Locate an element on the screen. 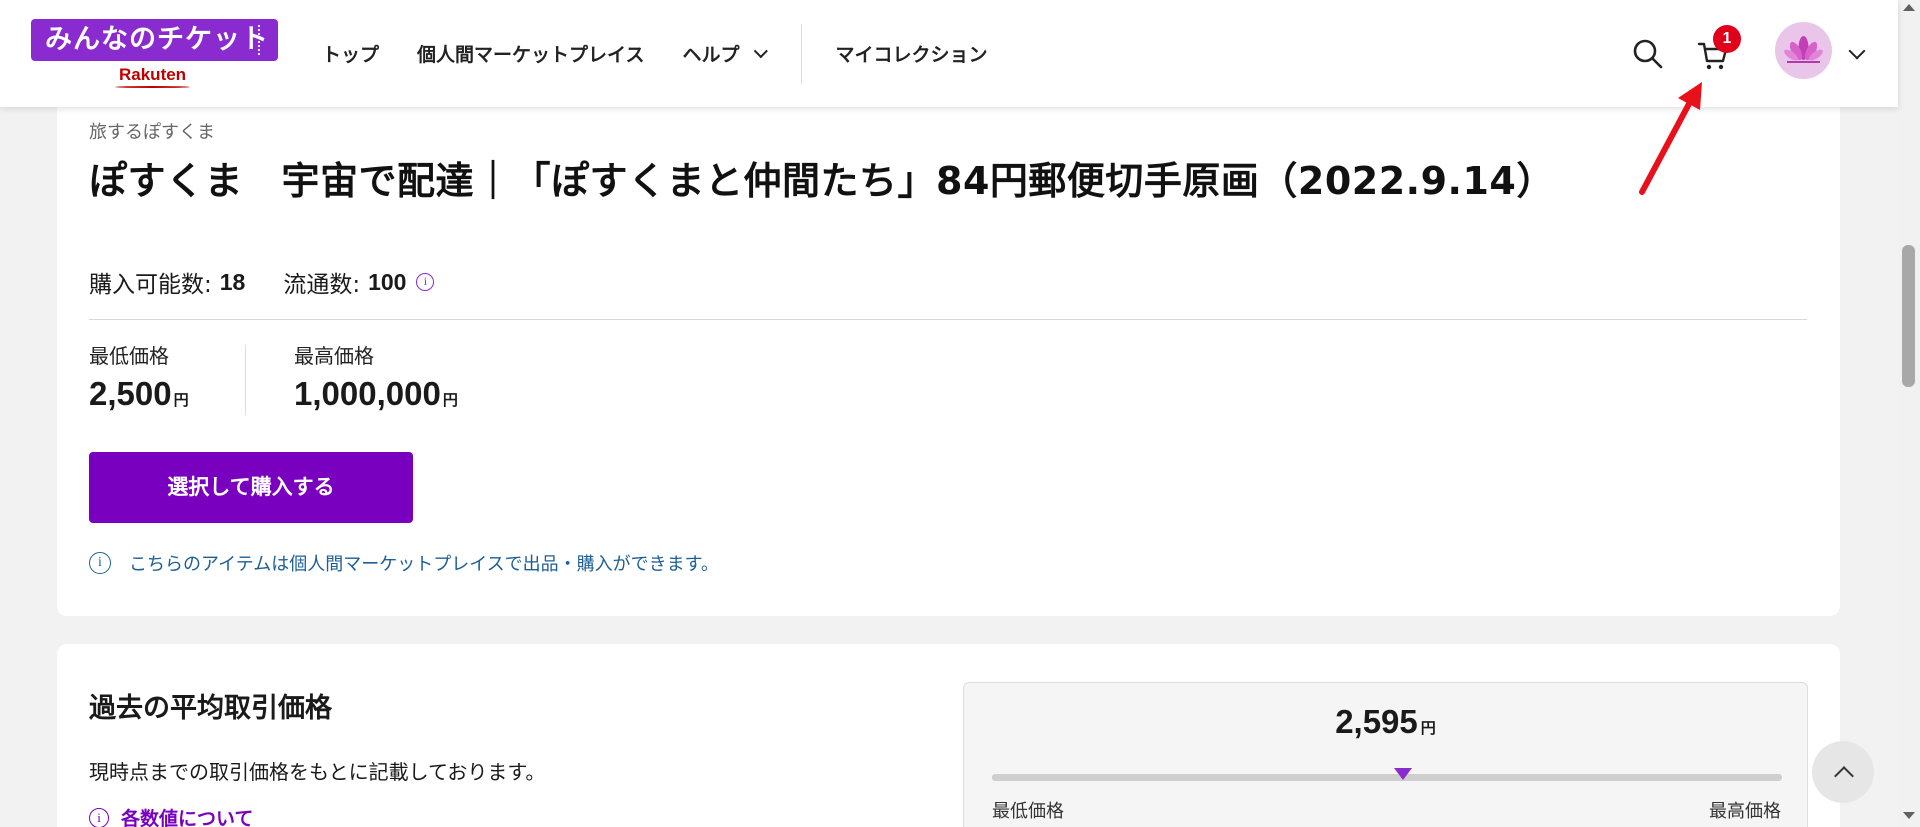 Image resolution: width=1920 pixels, height=827 pixels. nav-marketplace-label: 個人間マーケットプレイス is located at coordinates (531, 55).